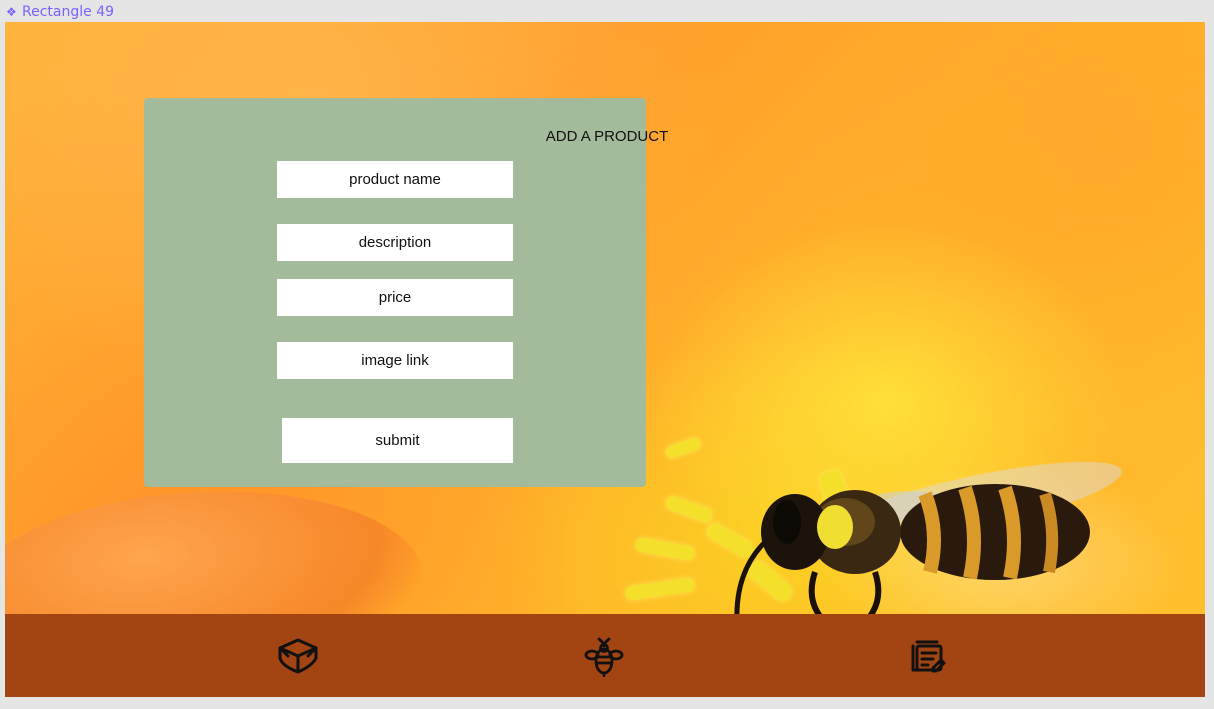 The image size is (1214, 709). What do you see at coordinates (220, 541) in the screenshot?
I see `petal-decoration` at bounding box center [220, 541].